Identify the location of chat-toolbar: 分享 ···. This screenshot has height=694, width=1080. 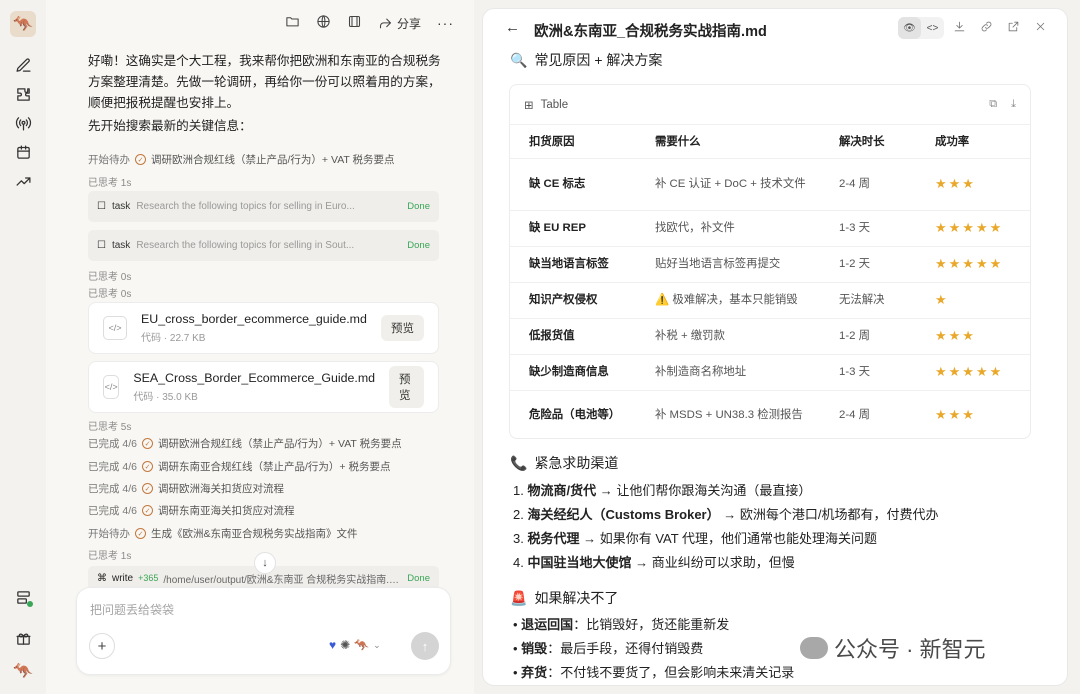
(369, 23).